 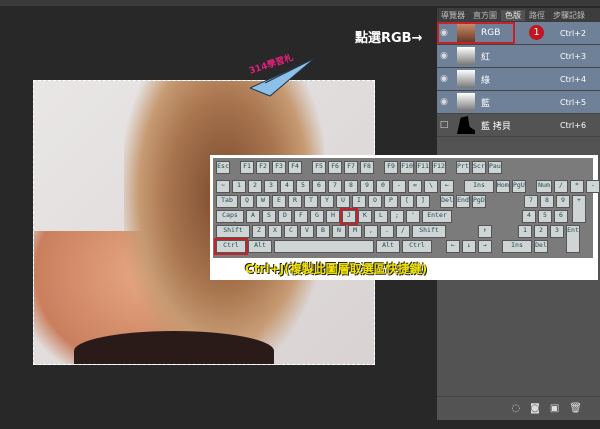 What do you see at coordinates (300, 3) in the screenshot?
I see `top-bar` at bounding box center [300, 3].